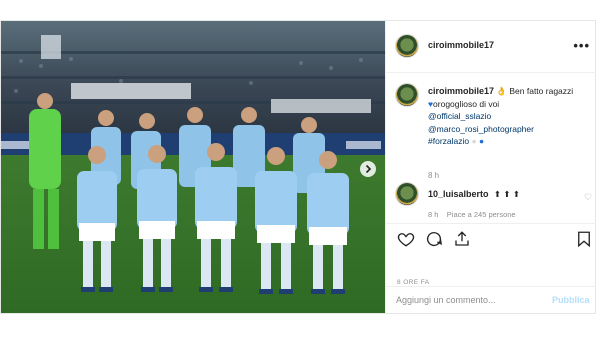 The width and height of the screenshot is (600, 338). What do you see at coordinates (434, 175) in the screenshot?
I see `caption-time: 8 h` at bounding box center [434, 175].